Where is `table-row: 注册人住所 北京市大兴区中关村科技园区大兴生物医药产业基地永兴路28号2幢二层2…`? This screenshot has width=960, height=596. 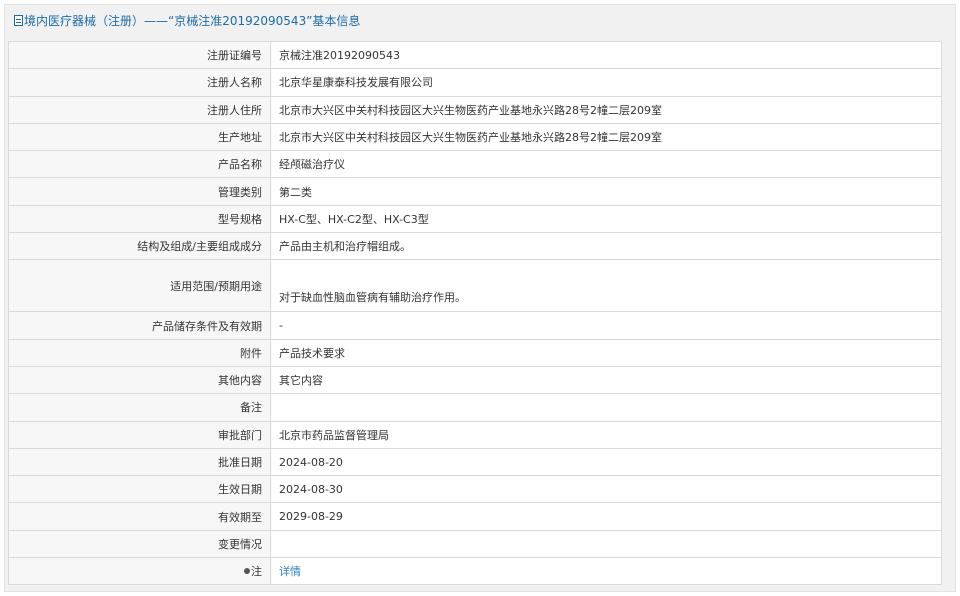 table-row: 注册人住所 北京市大兴区中关村科技园区大兴生物医药产业基地永兴路28号2幢二层2… is located at coordinates (475, 109).